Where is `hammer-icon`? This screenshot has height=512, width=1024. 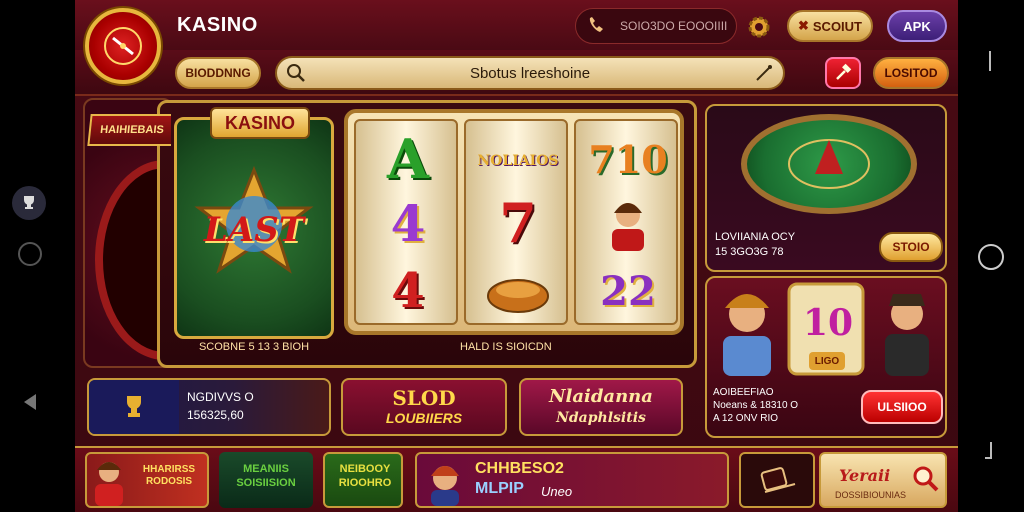 hammer-icon is located at coordinates (844, 71).